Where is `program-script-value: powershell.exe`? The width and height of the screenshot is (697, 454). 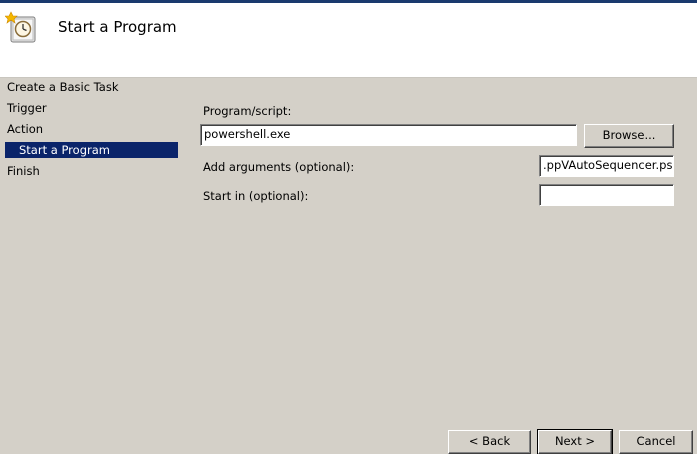 program-script-value: powershell.exe is located at coordinates (247, 134).